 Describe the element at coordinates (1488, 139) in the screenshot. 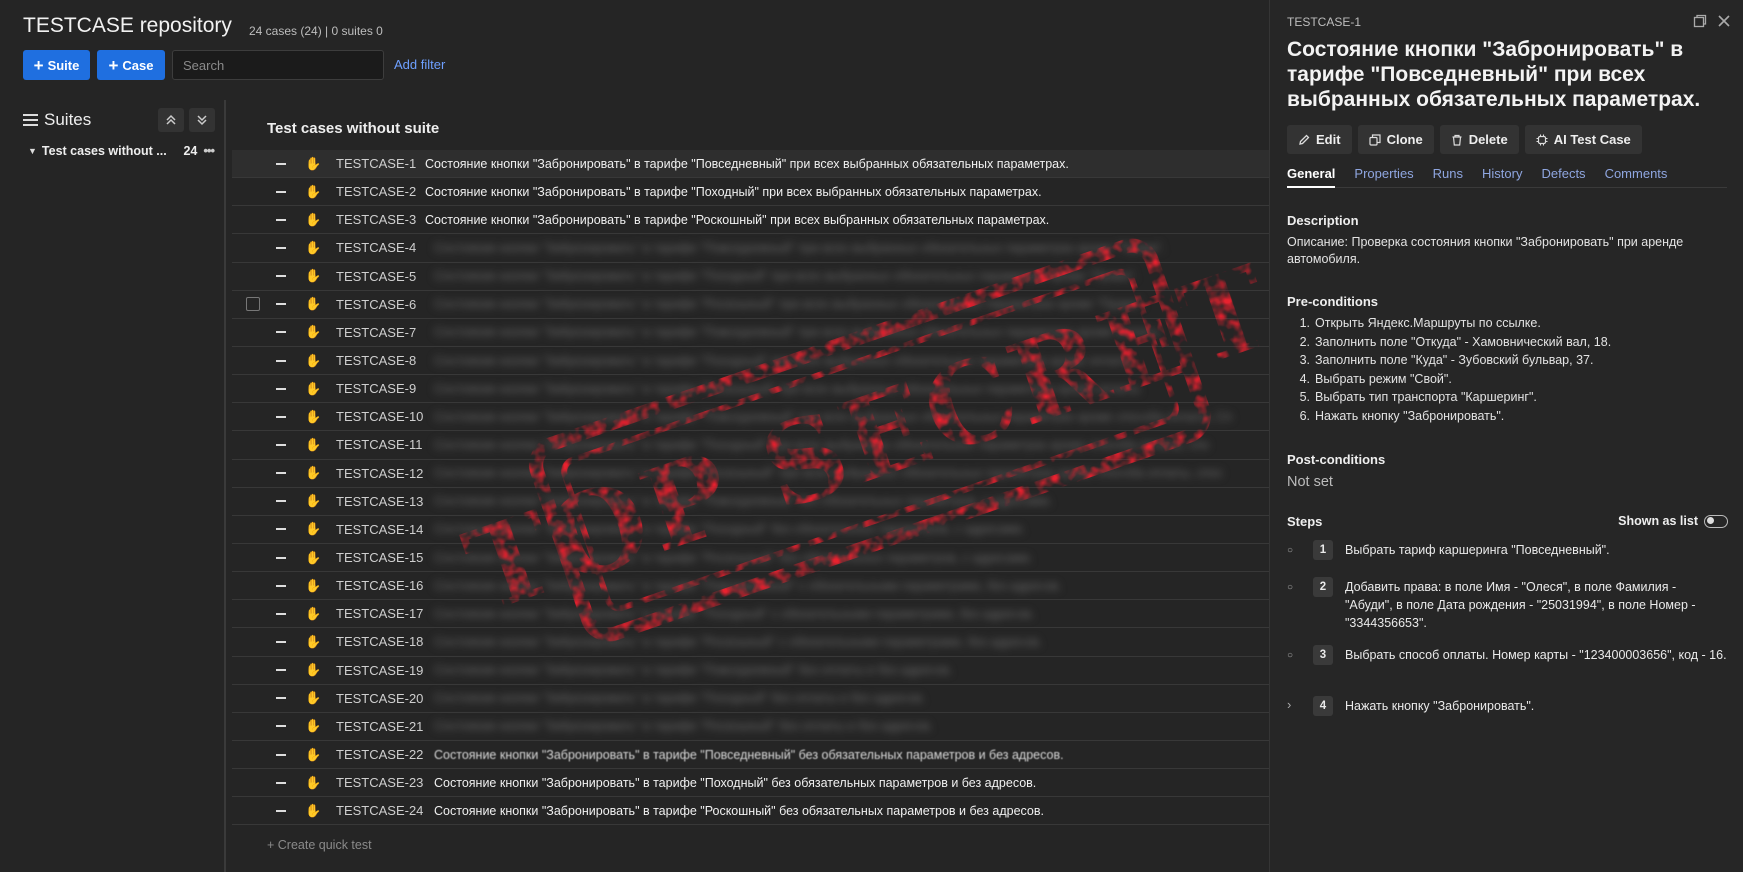

I see `delete-label: Delete` at that location.